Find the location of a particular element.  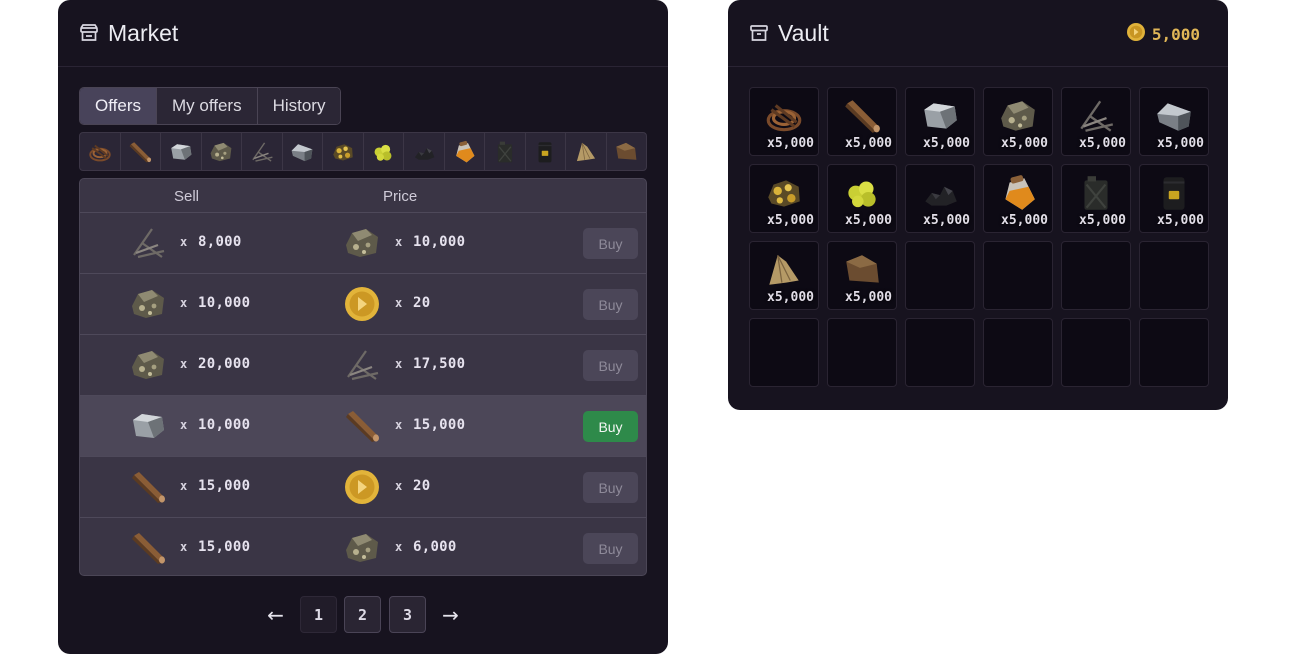

market-title: Market is located at coordinates (143, 32).